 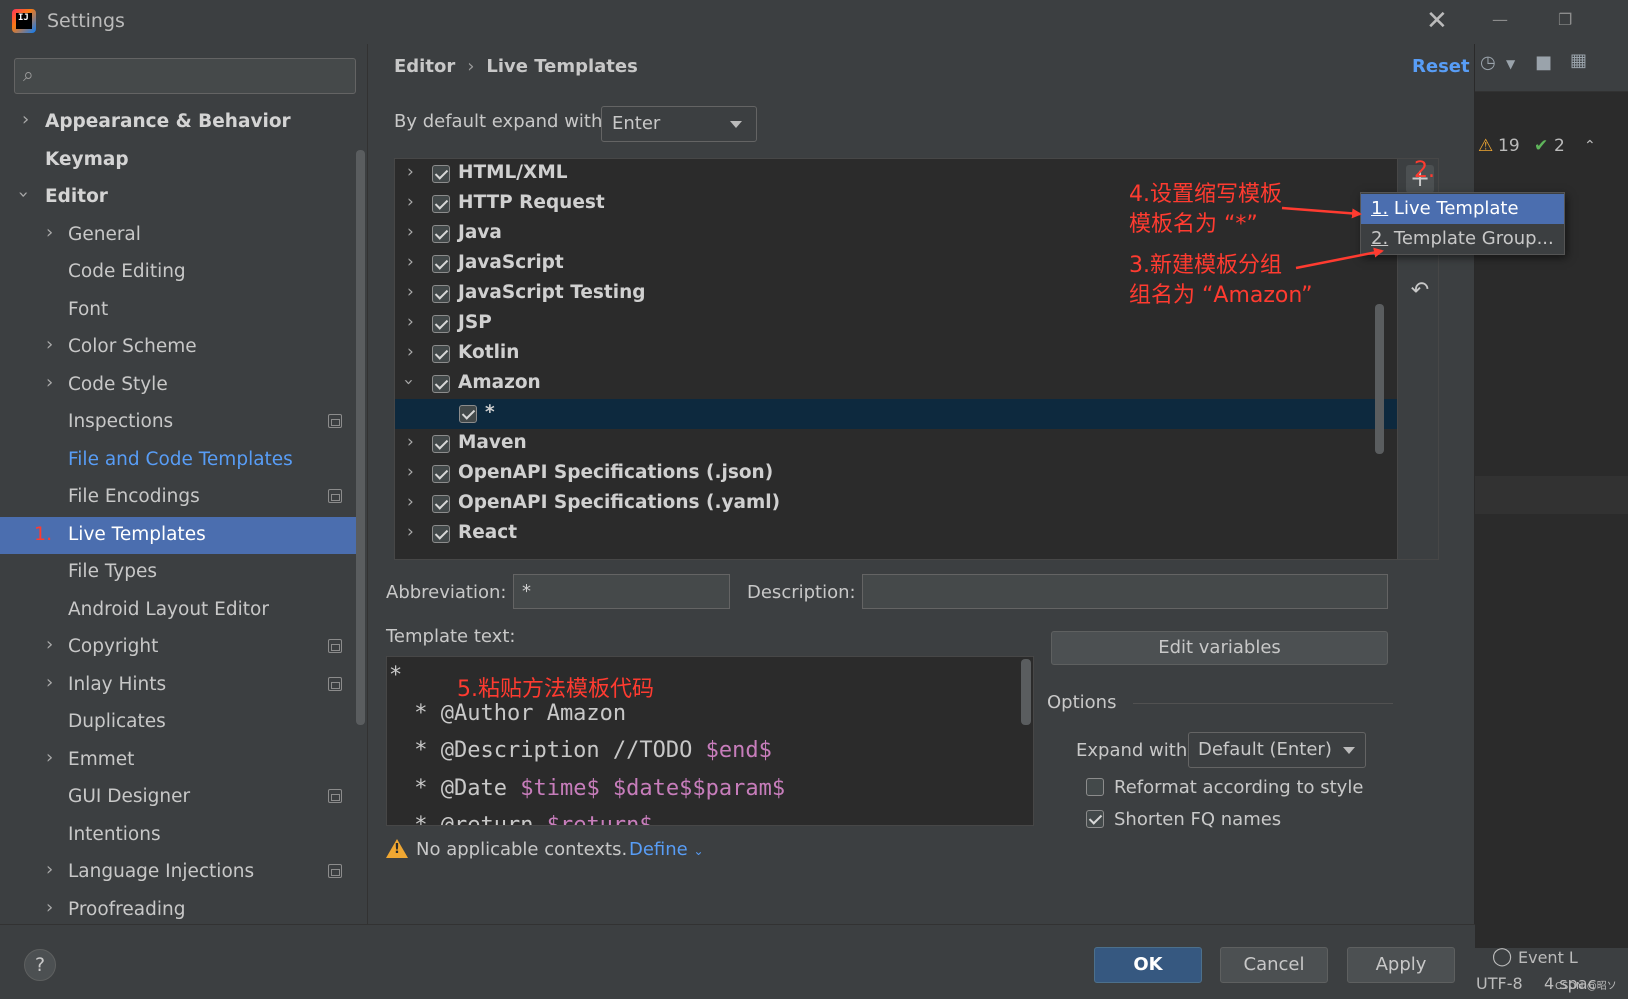 I want to click on help-button: ?, so click(x=40, y=965).